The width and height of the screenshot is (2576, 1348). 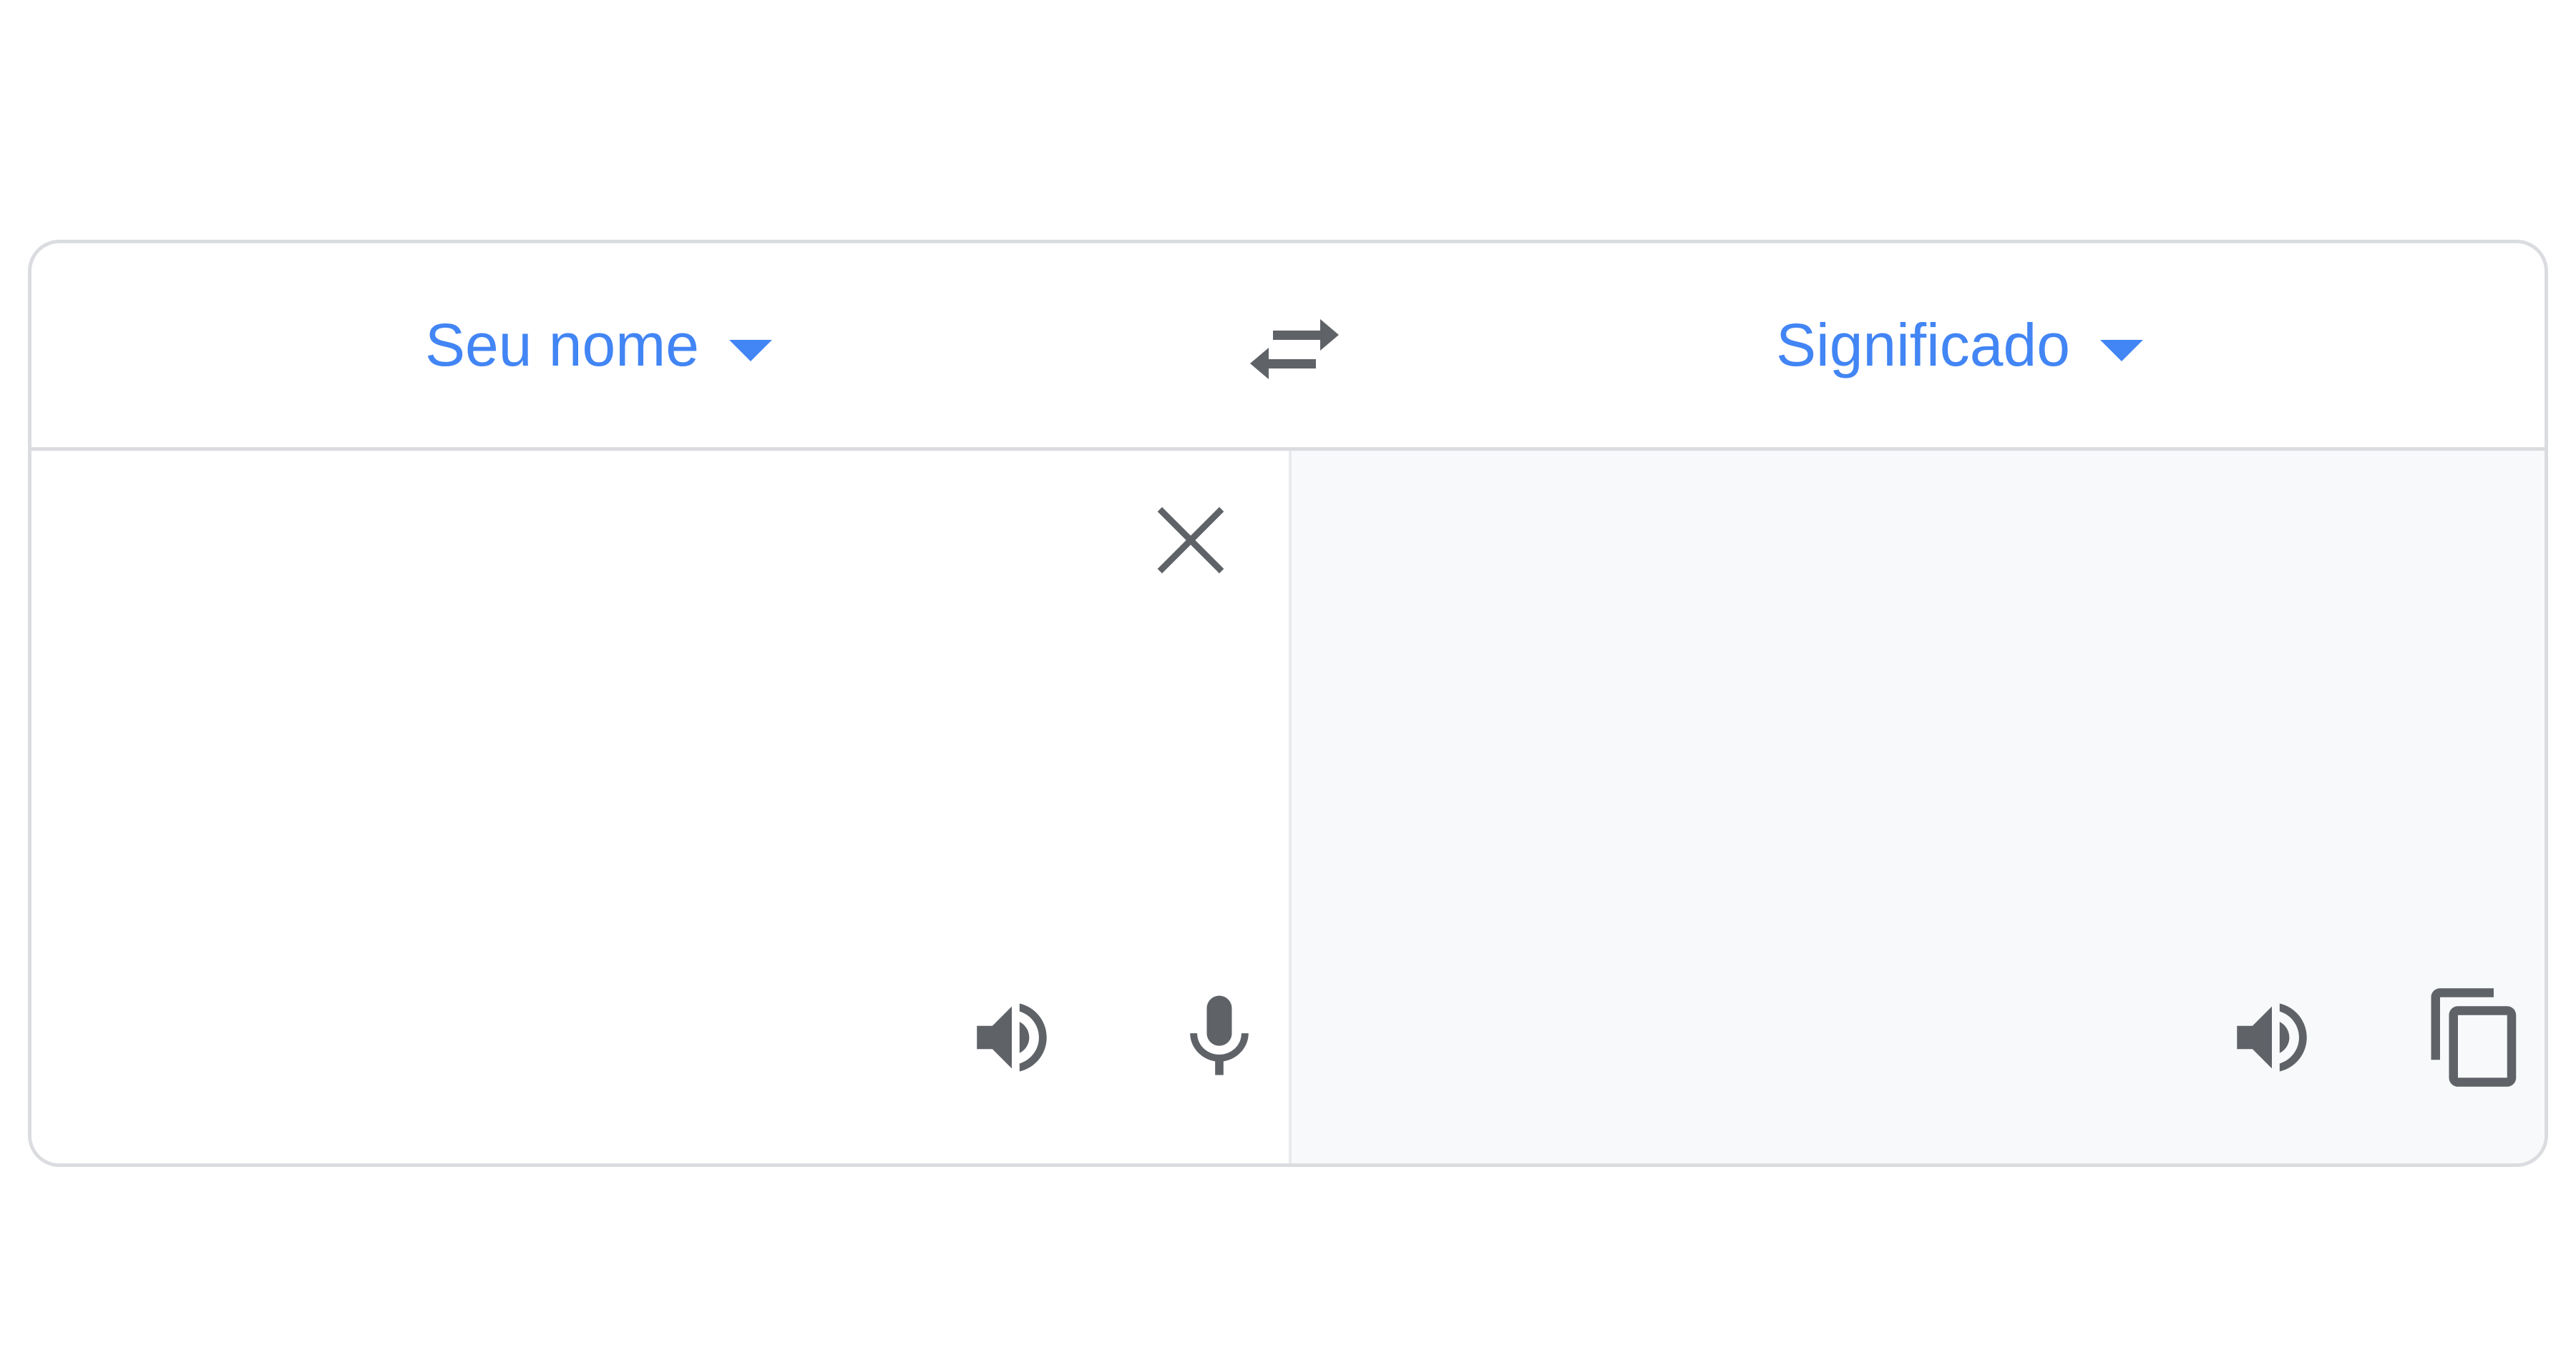 I want to click on listen-source-button, so click(x=1012, y=1037).